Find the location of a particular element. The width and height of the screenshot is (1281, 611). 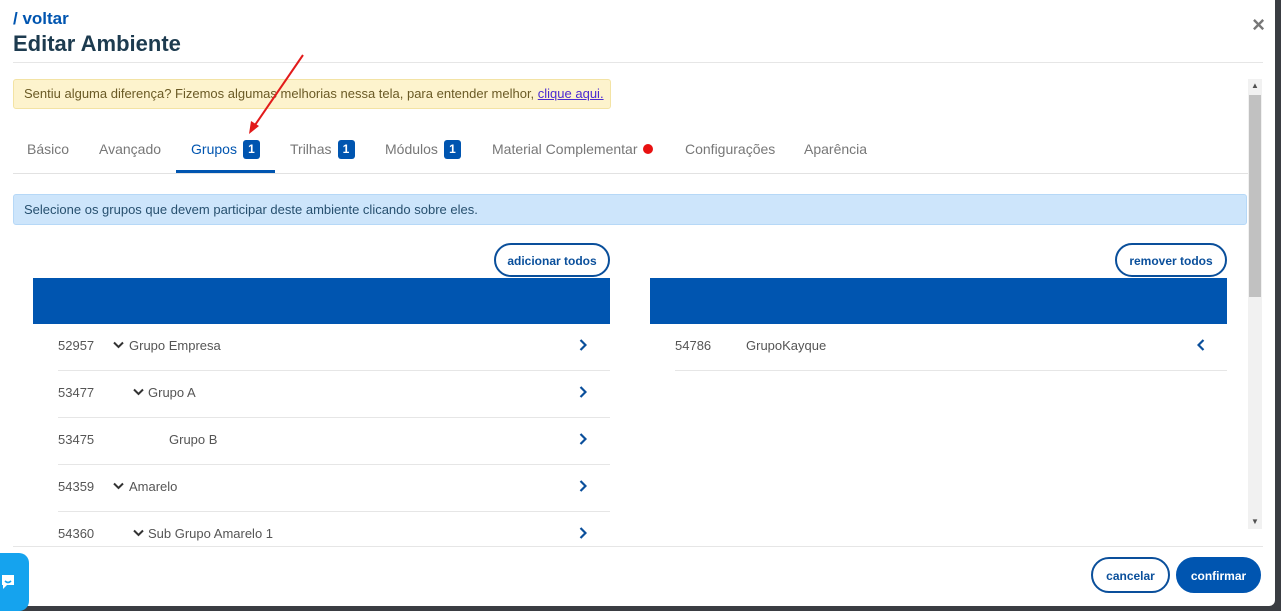

cancel-button: cancelar is located at coordinates (1130, 575).